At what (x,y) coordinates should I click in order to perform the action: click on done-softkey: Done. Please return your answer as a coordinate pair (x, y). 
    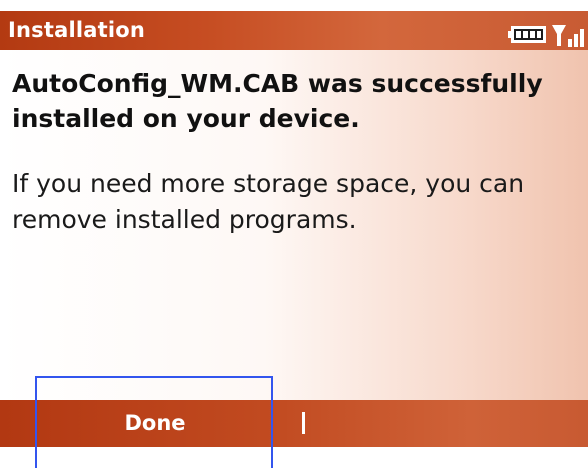
    Looking at the image, I should click on (155, 423).